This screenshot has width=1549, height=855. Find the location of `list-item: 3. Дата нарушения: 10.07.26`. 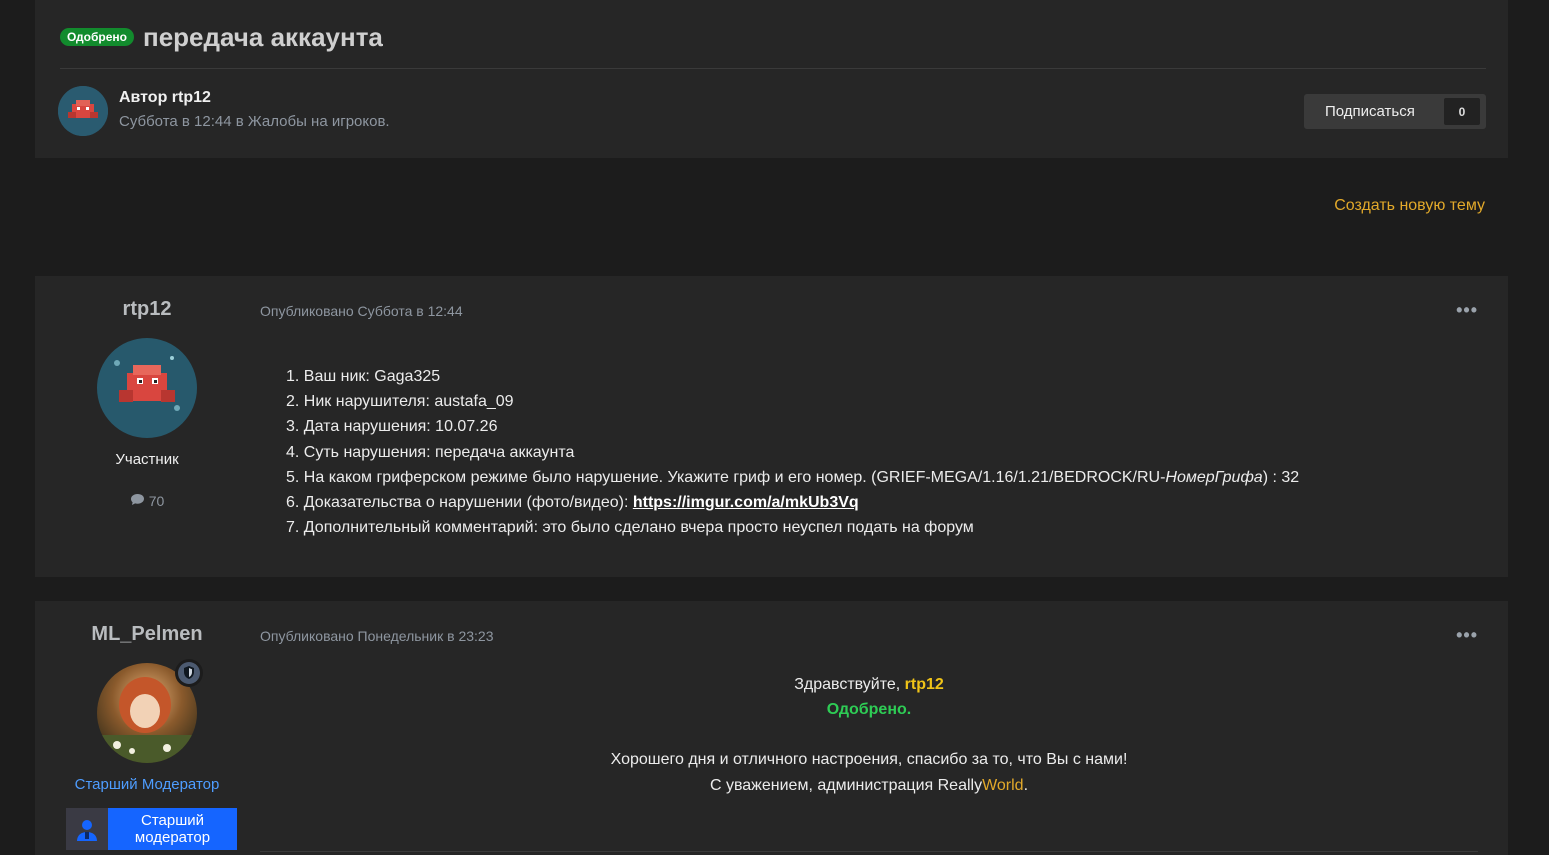

list-item: 3. Дата нарушения: 10.07.26 is located at coordinates (392, 427).